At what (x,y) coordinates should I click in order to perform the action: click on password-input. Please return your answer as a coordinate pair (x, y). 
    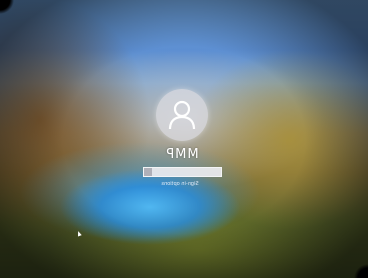
    Looking at the image, I should click on (182, 172).